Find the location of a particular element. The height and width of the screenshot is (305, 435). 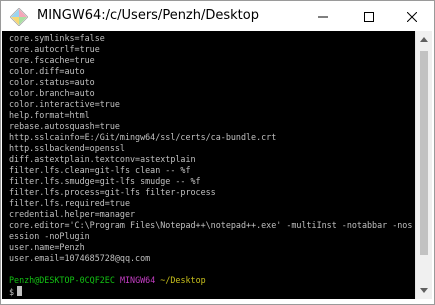

output-line: http.sslbackend=openssl is located at coordinates (67, 148).